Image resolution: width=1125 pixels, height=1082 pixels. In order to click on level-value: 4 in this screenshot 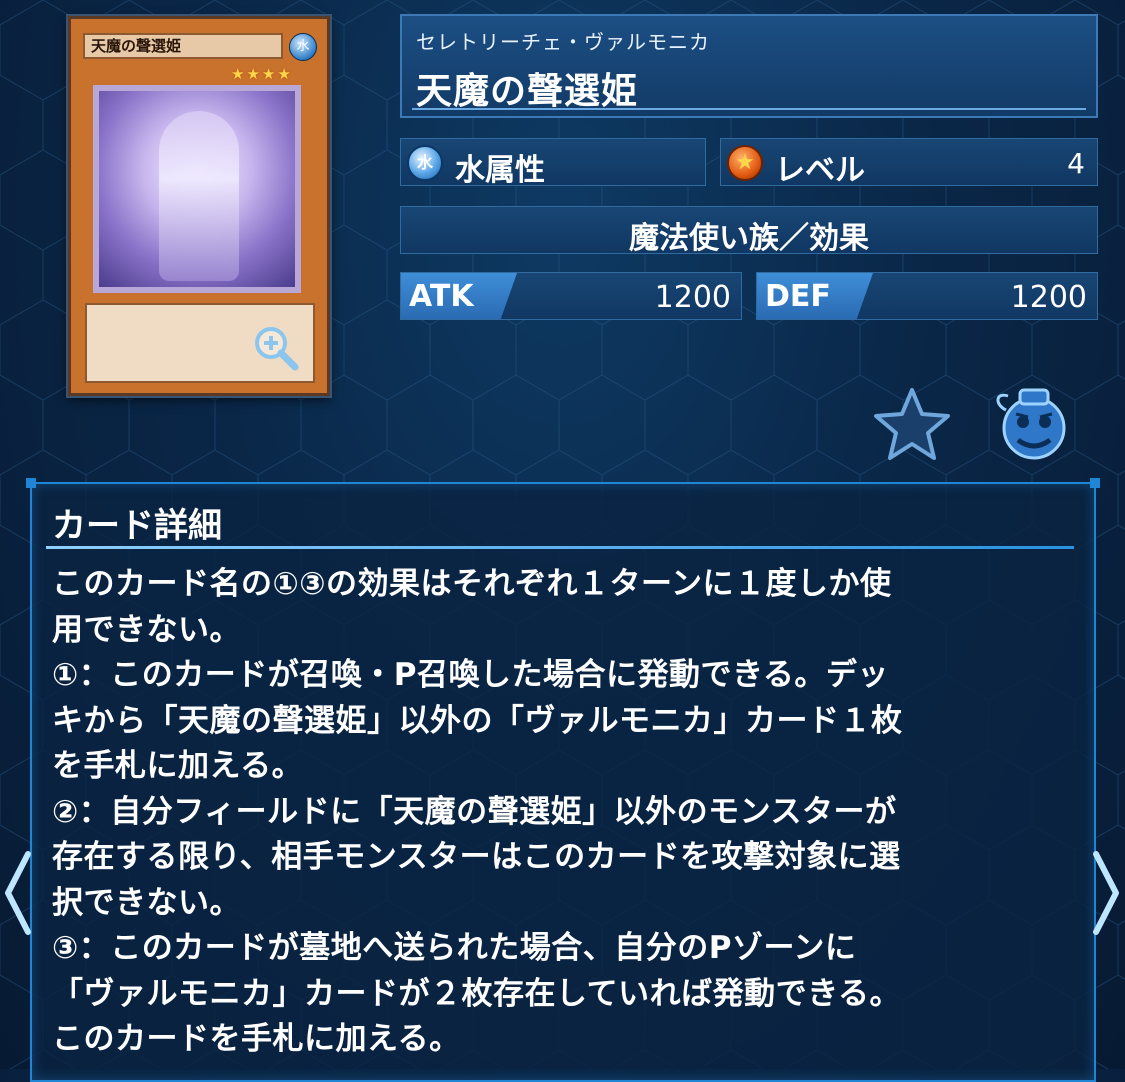, I will do `click(1076, 163)`.